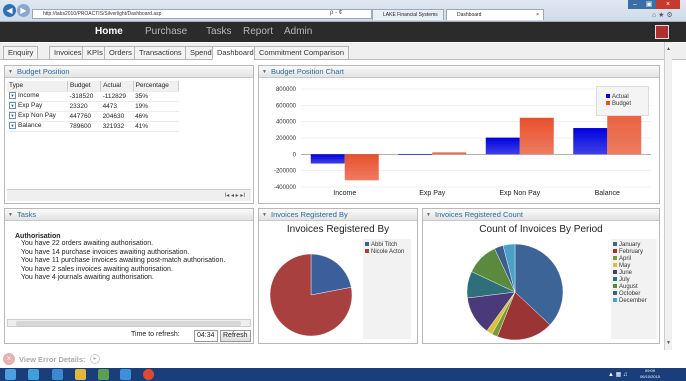  Describe the element at coordinates (84, 86) in the screenshot. I see `col-budget: Budget` at that location.